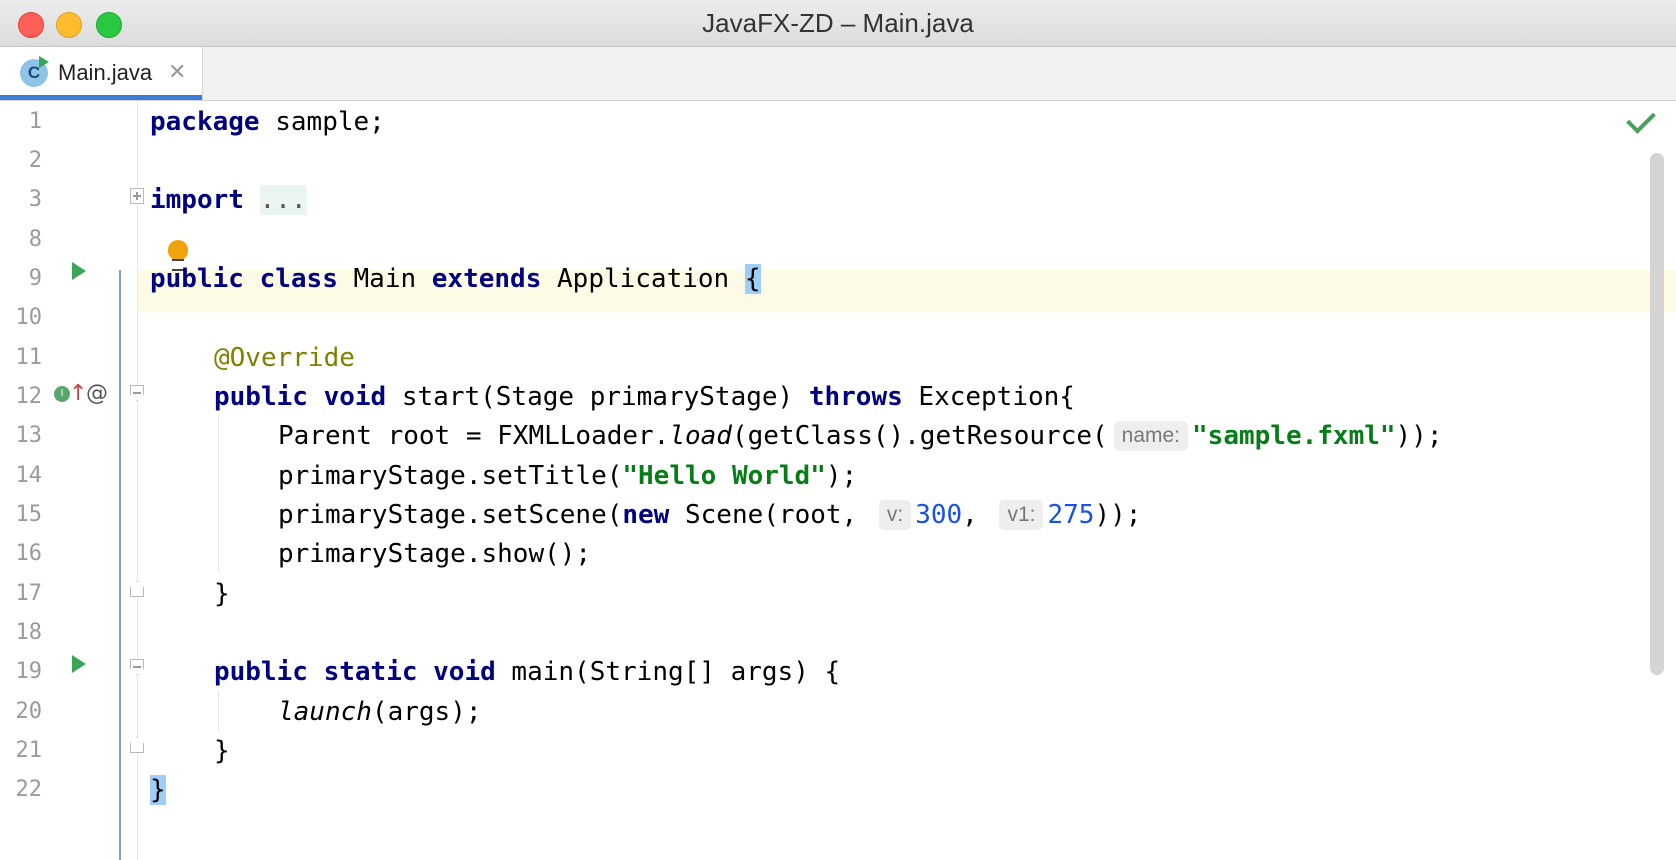 The image size is (1676, 860). I want to click on code-text: primaryStage.show();, so click(435, 554).